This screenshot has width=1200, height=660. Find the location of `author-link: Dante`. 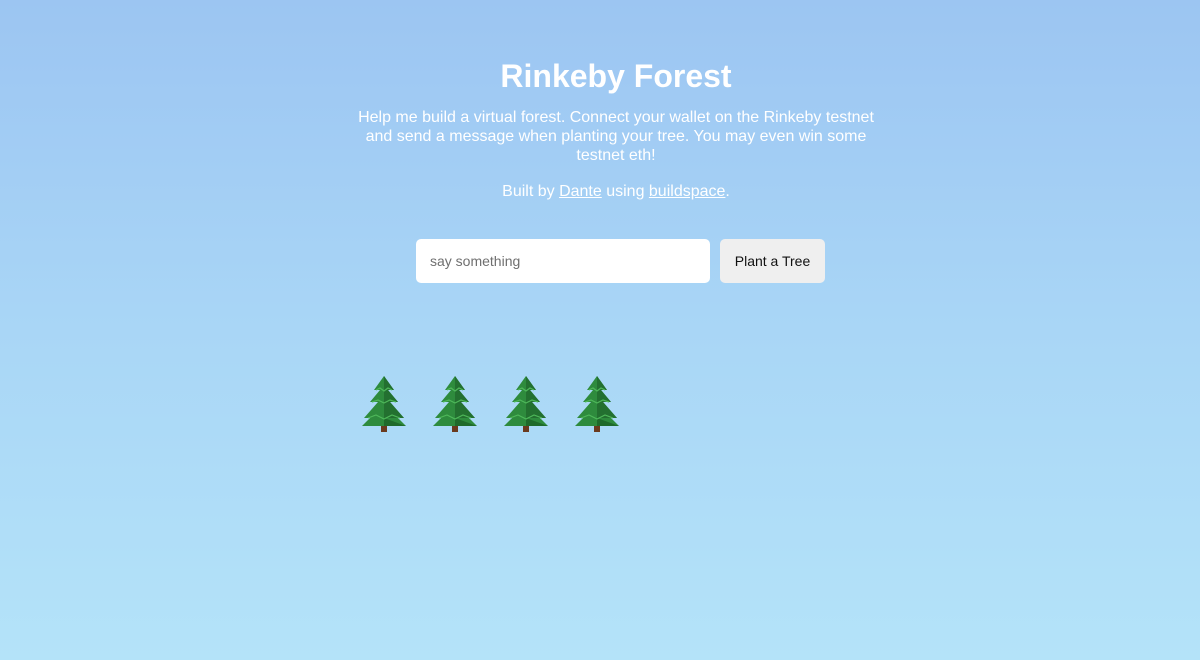

author-link: Dante is located at coordinates (580, 191).